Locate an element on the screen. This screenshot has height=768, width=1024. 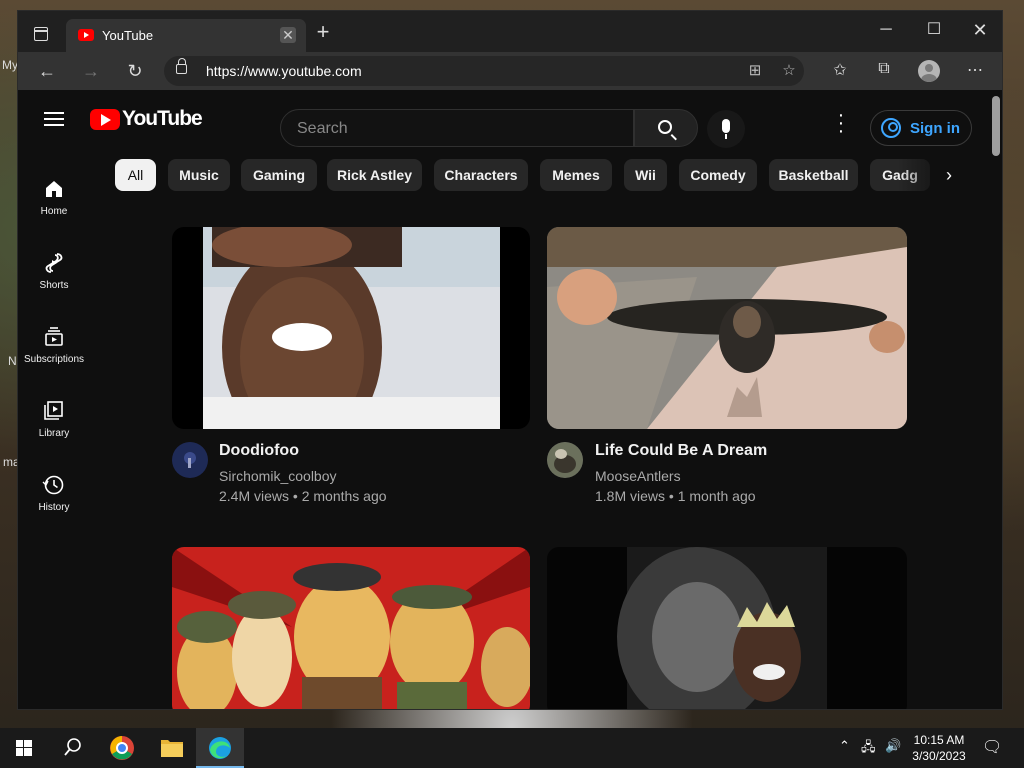
tab-actions-icon is located at coordinates (41, 34).